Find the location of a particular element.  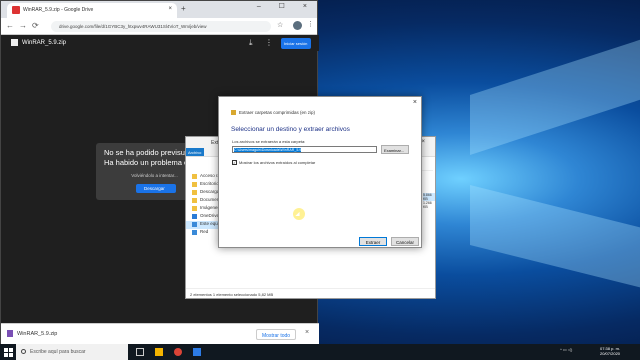

close-shelf-icon: × is located at coordinates (307, 332).